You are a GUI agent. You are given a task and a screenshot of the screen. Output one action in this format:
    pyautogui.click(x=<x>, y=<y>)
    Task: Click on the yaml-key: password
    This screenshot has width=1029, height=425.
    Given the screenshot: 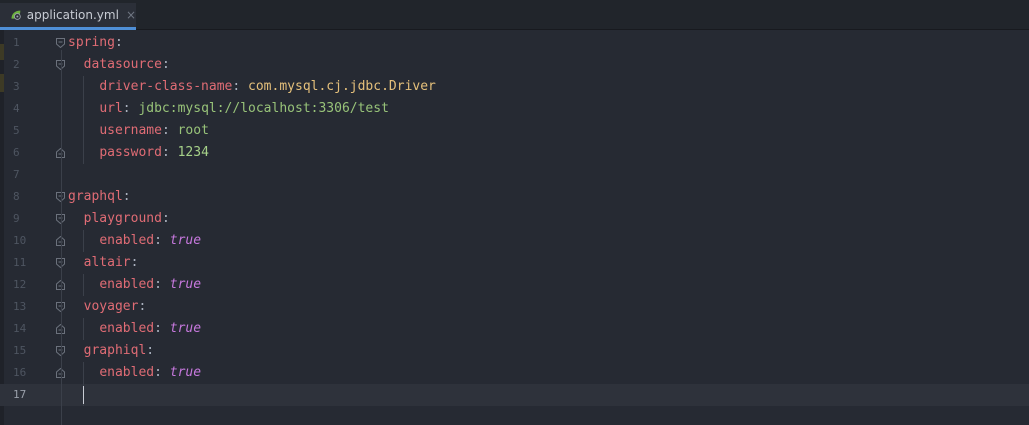 What is the action you would take?
    pyautogui.click(x=130, y=152)
    